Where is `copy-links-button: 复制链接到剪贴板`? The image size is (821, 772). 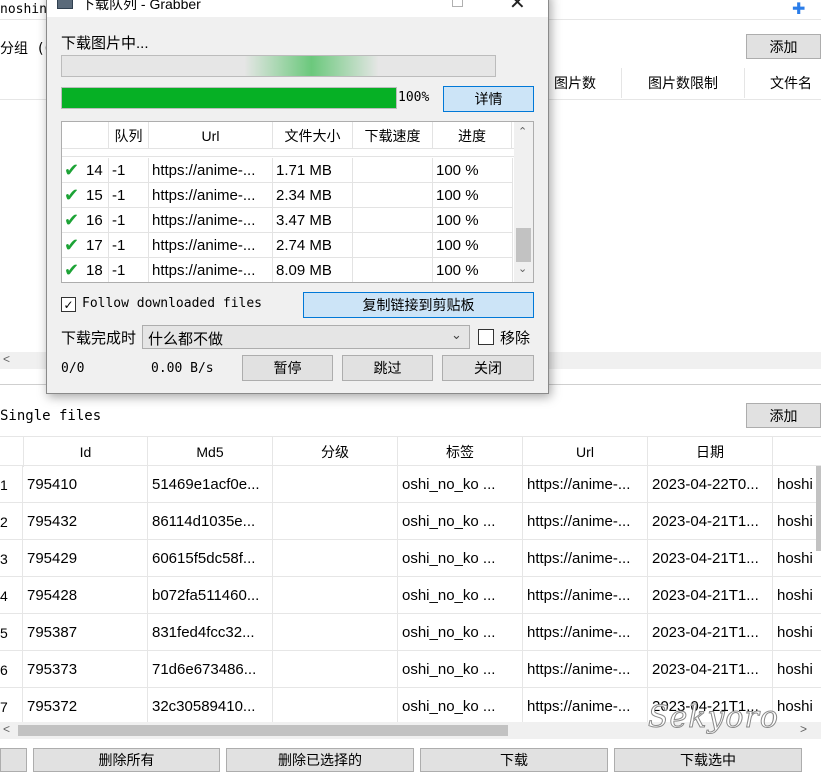
copy-links-button: 复制链接到剪贴板 is located at coordinates (418, 305).